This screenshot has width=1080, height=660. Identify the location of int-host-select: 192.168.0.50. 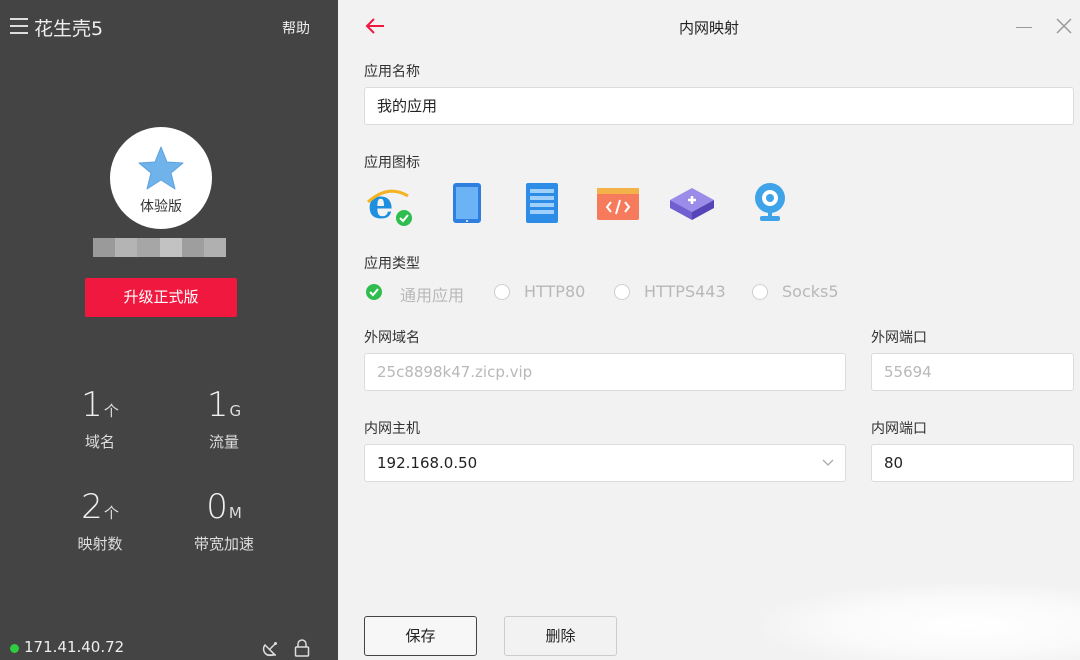
(605, 463).